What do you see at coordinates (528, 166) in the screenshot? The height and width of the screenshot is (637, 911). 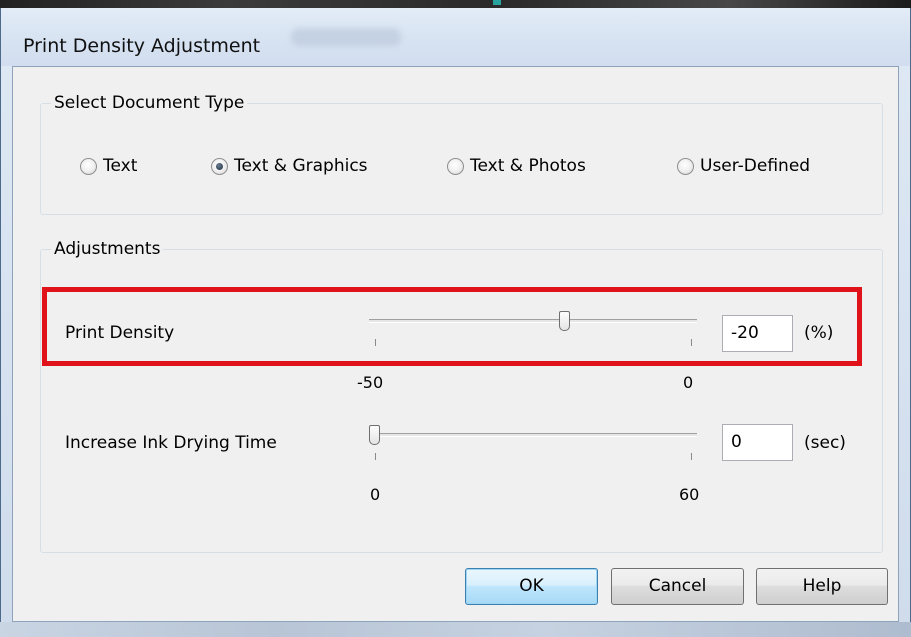 I see `radio-text-photos-label: Text & Photos` at bounding box center [528, 166].